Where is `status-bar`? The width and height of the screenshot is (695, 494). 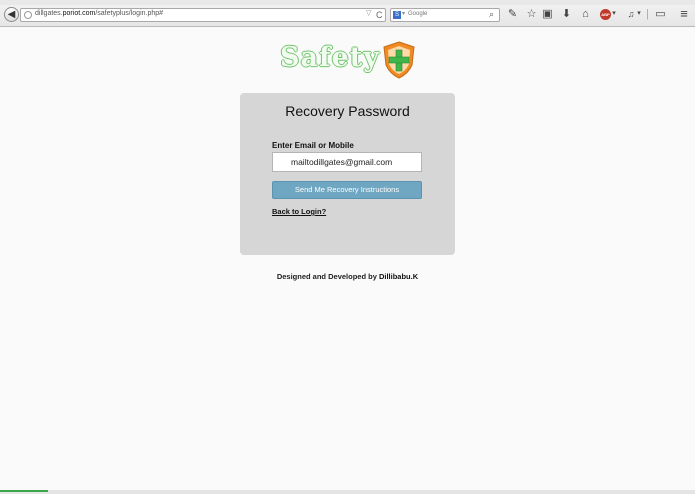
status-bar is located at coordinates (347, 492).